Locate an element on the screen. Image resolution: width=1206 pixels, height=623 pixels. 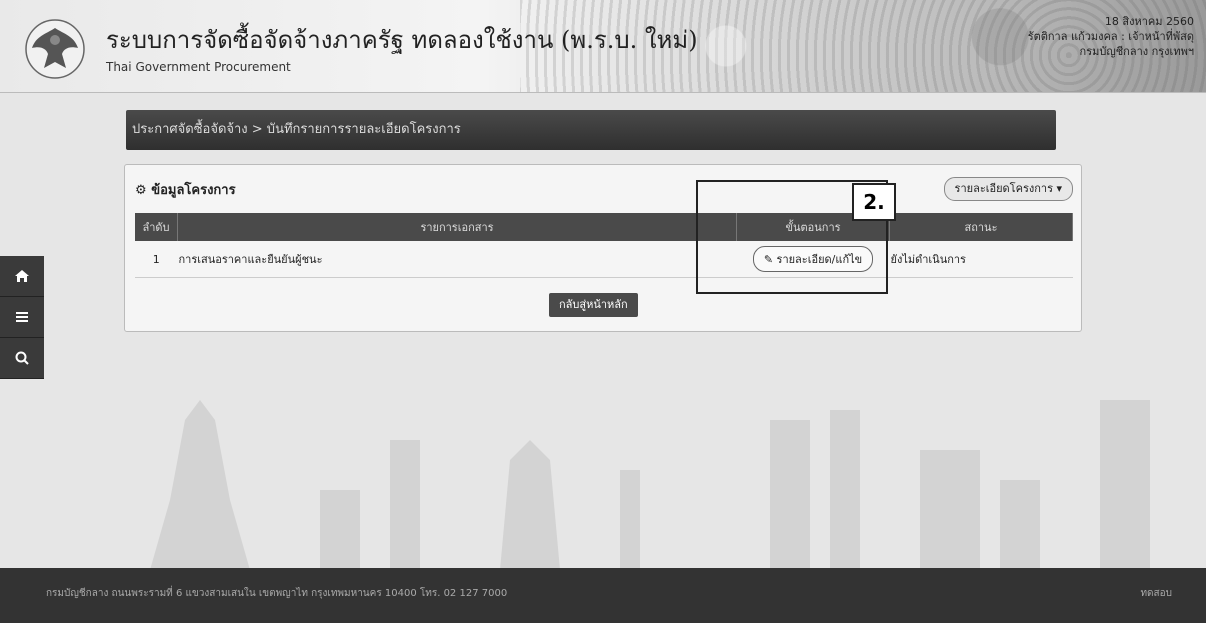
annotation-label: 2. is located at coordinates (874, 202).